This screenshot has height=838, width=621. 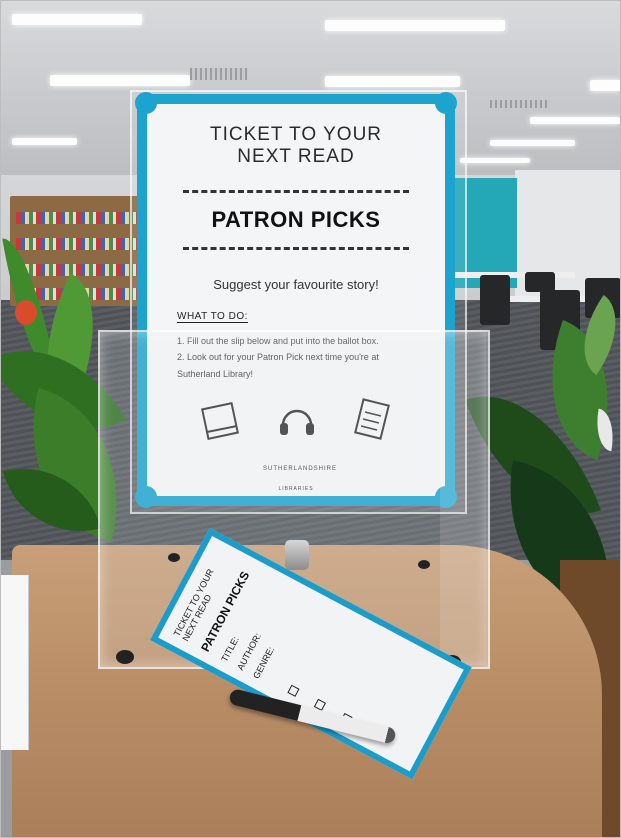 I want to click on study-table, so click(x=515, y=275).